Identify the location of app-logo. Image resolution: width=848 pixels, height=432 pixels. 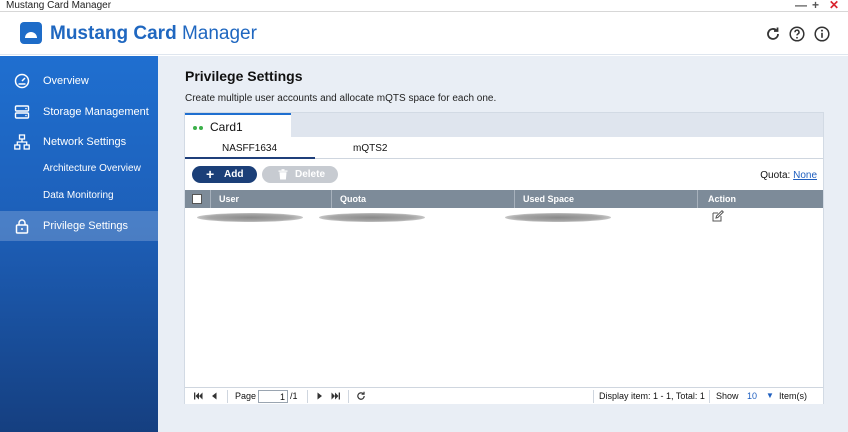
(31, 33).